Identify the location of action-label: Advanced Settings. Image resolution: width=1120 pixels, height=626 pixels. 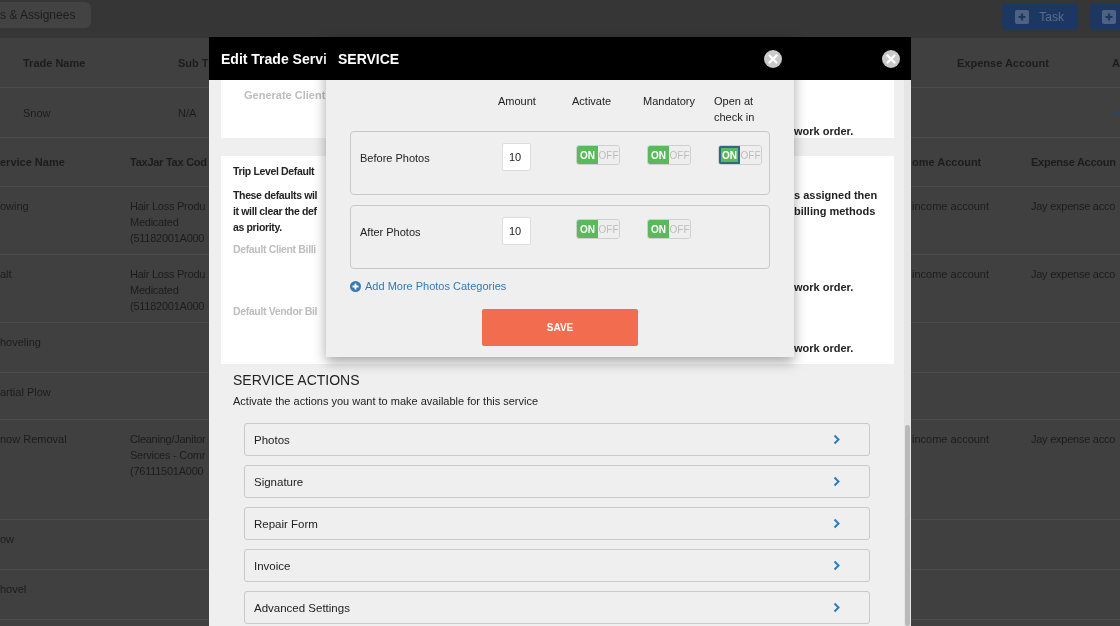
(302, 607).